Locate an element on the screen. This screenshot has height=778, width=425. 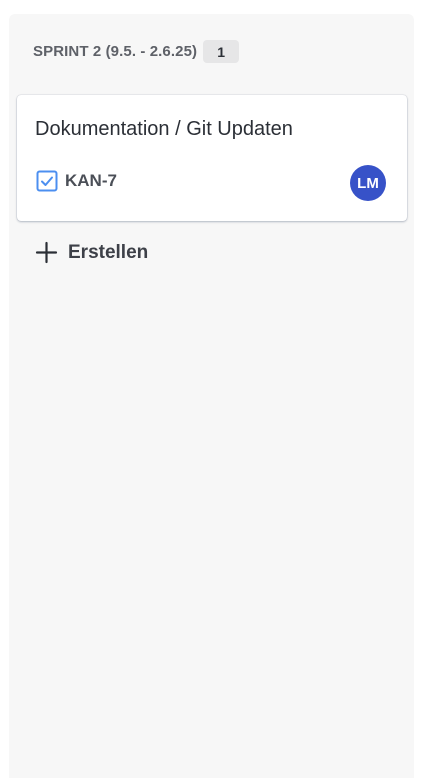
column-header: SPRINT 2 (9.5. - 2.6.25) 1 is located at coordinates (136, 51).